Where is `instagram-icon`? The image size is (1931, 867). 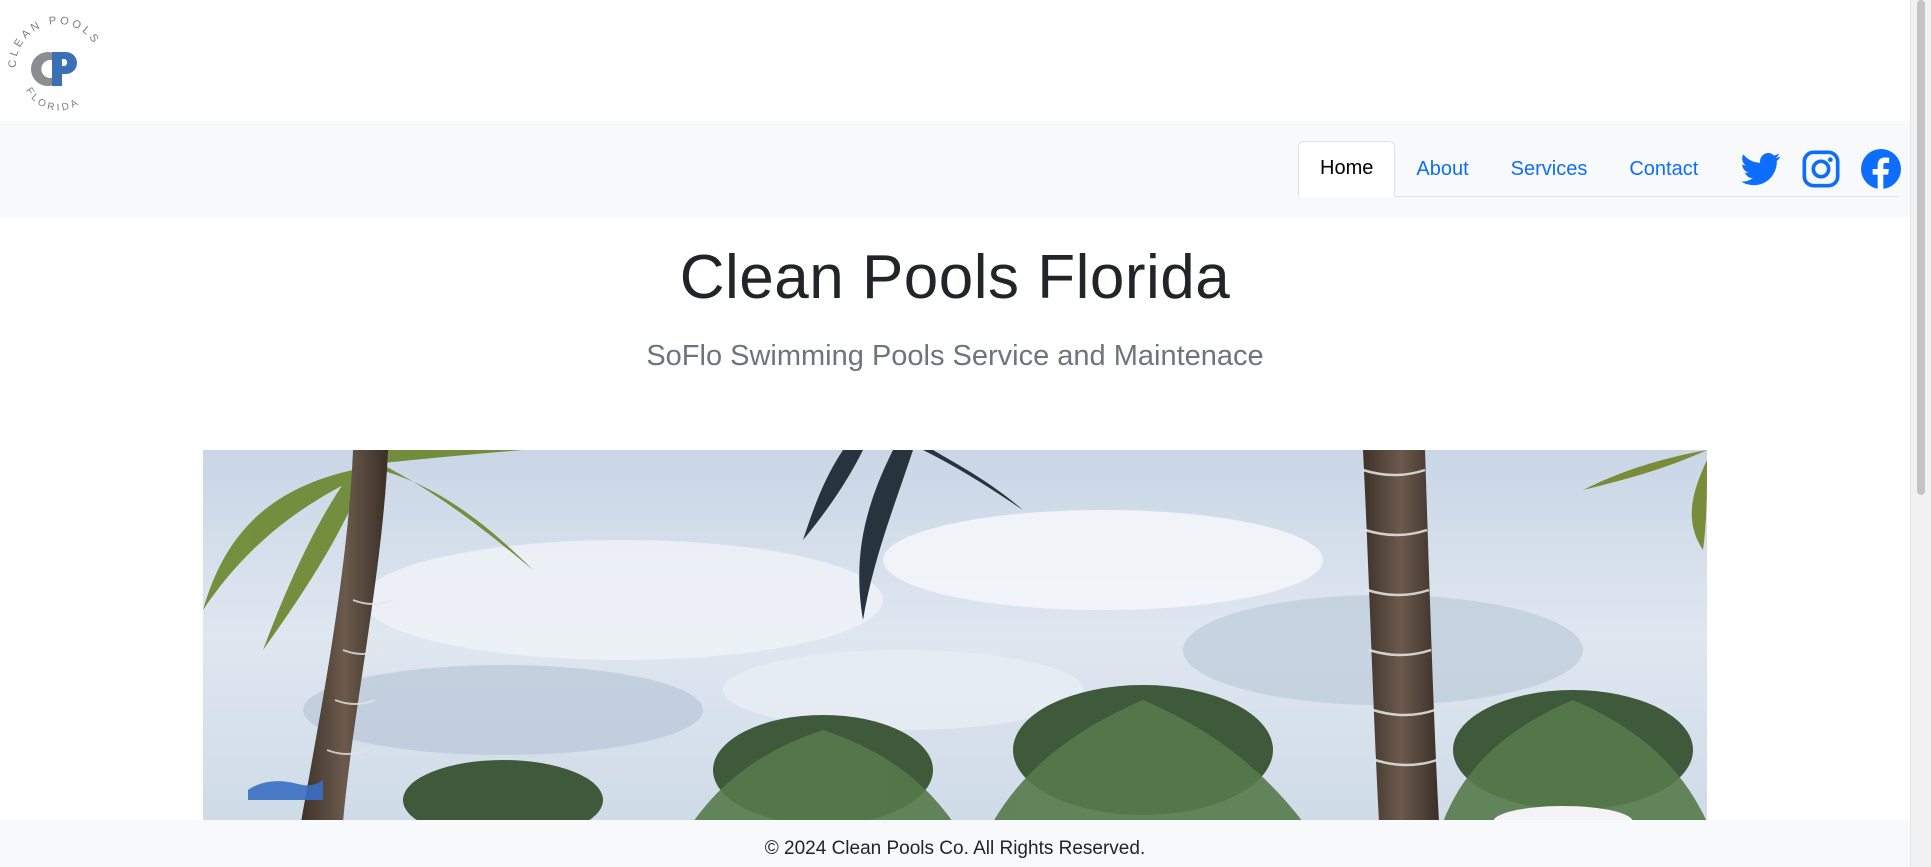 instagram-icon is located at coordinates (1821, 169).